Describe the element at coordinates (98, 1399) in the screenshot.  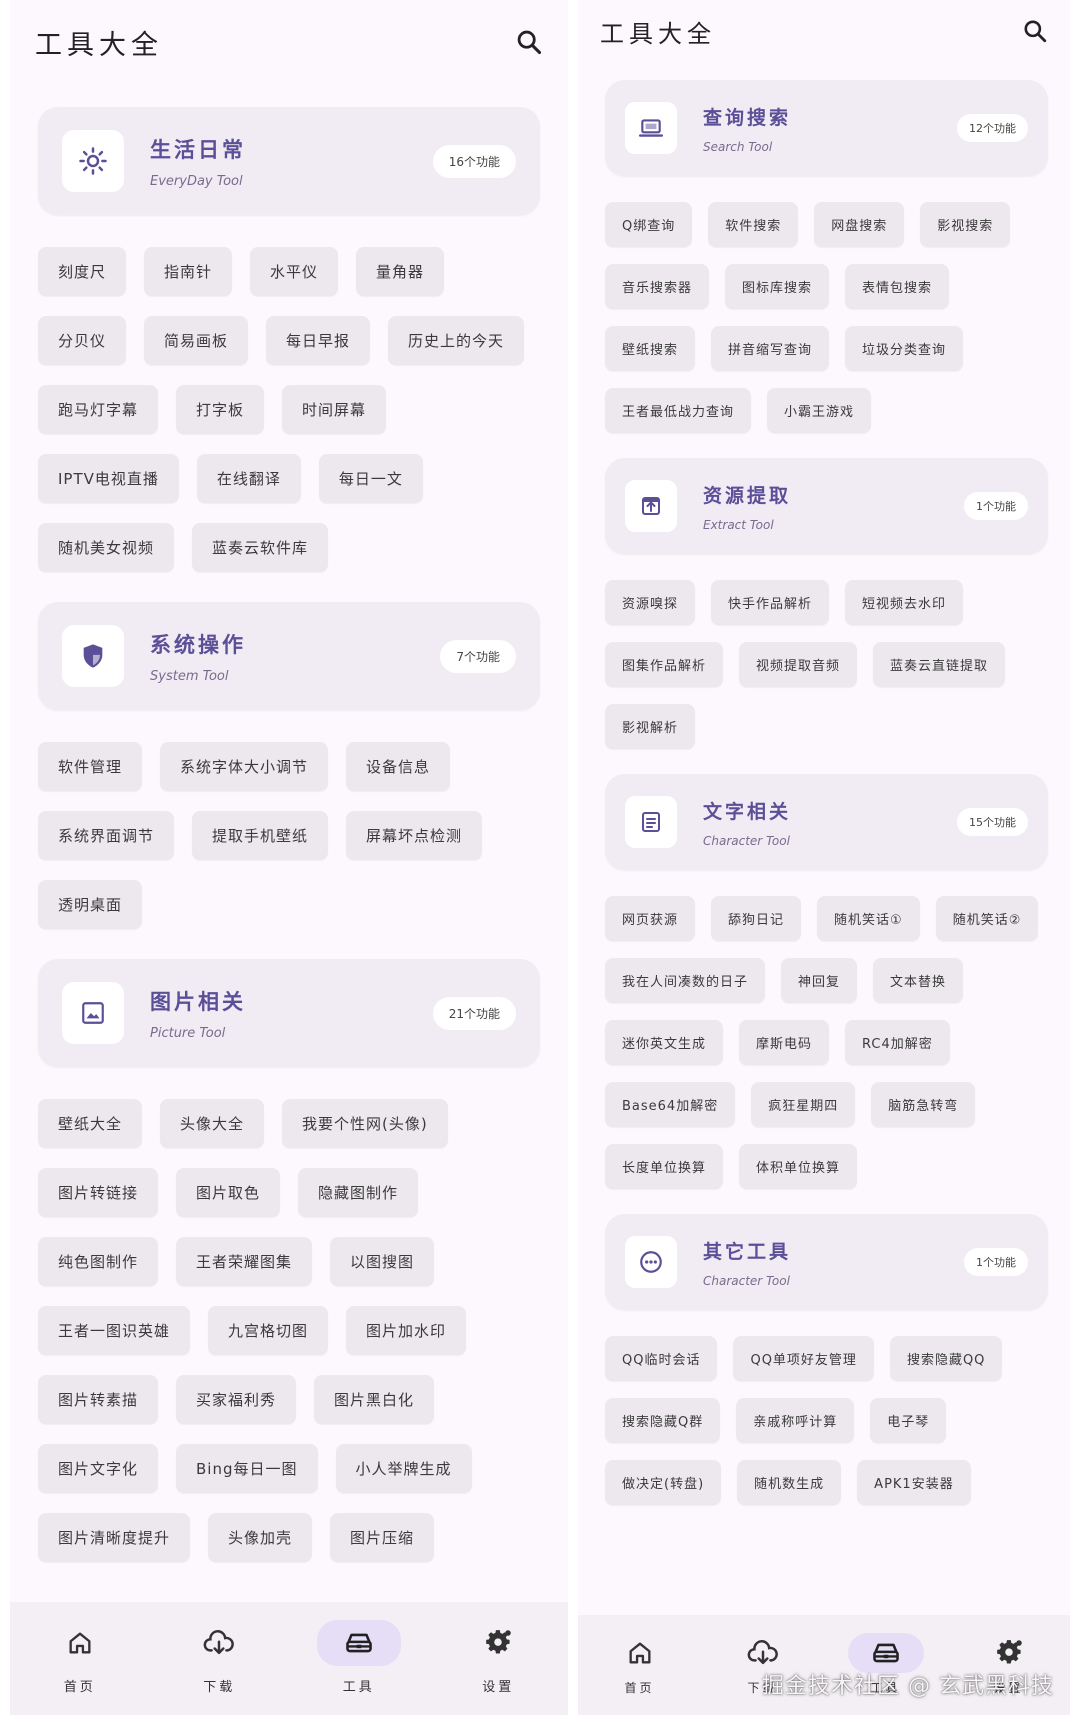
I see `tool-chip: 图片转素描` at that location.